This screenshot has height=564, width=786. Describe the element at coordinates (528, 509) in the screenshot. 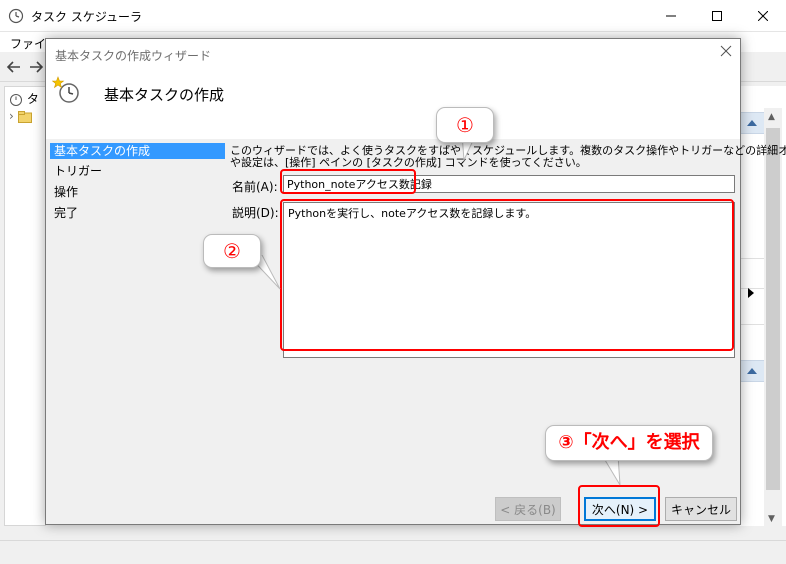

I see `back-button: < 戻る(B)` at that location.